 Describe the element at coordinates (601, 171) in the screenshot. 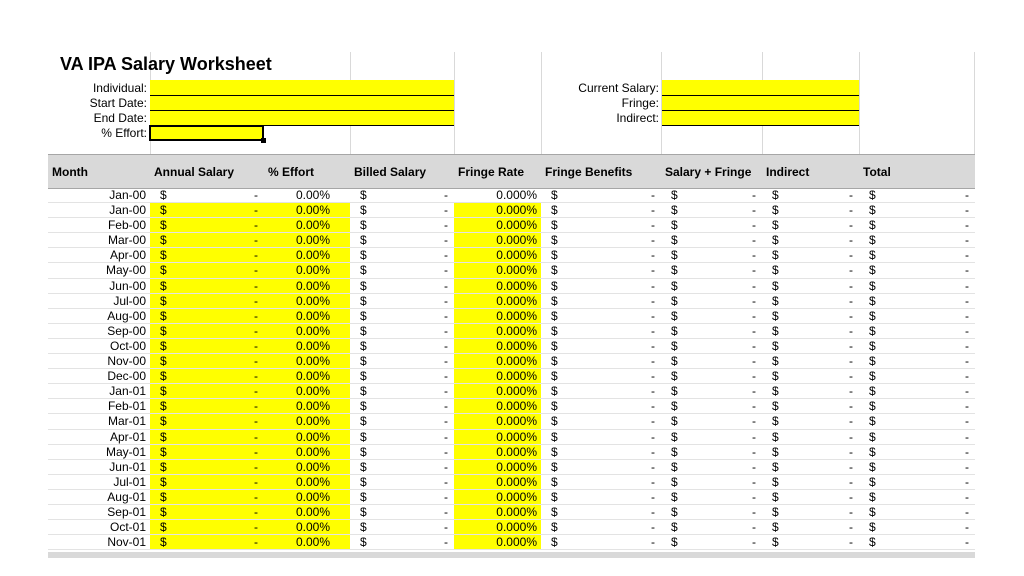

I see `col-header-fringe-benefits: Fringe Benefits` at that location.